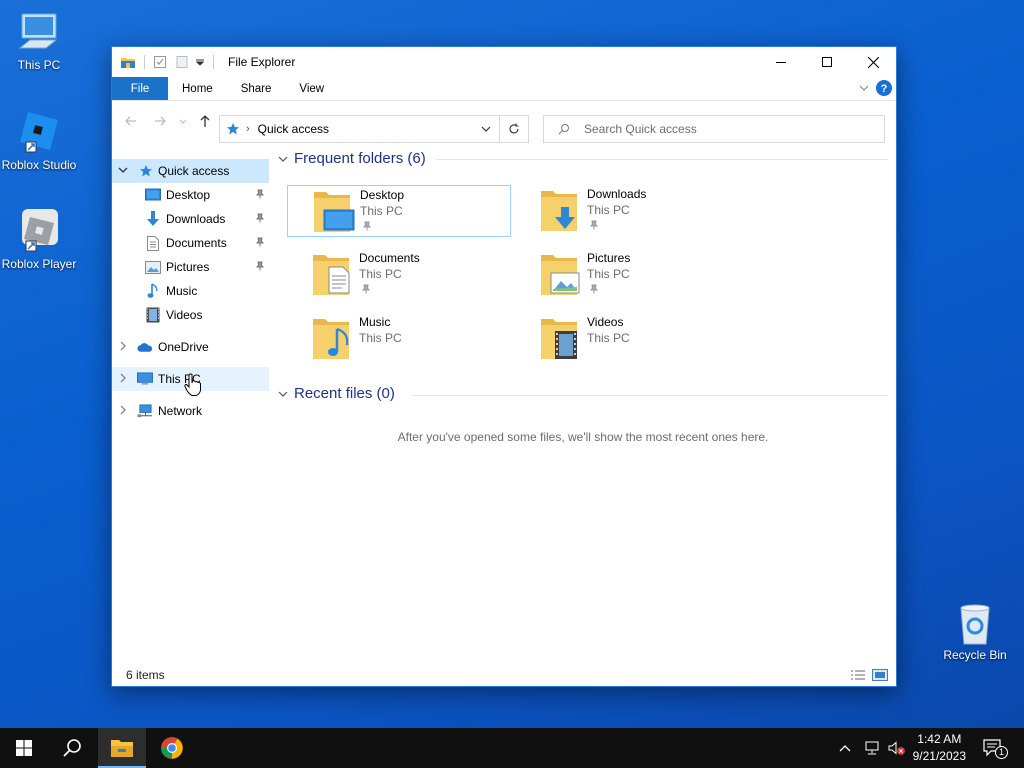  I want to click on forward-arrow-icon, so click(160, 121).